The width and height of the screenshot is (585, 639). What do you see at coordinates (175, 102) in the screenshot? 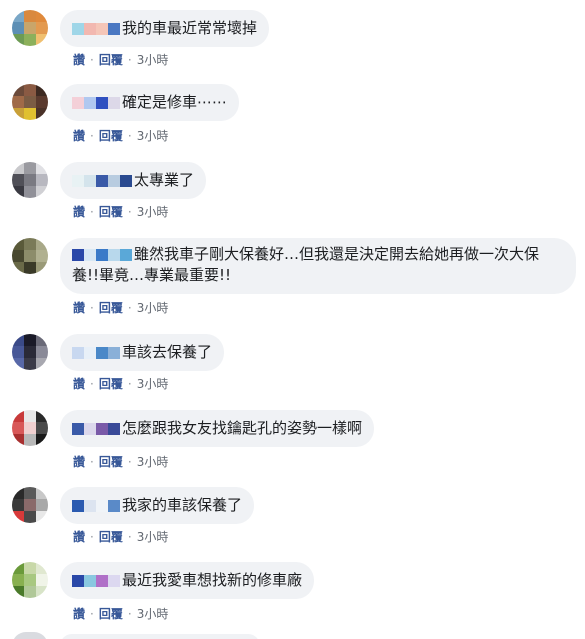
I see `comment-text: 確定是修車⋯⋯` at bounding box center [175, 102].